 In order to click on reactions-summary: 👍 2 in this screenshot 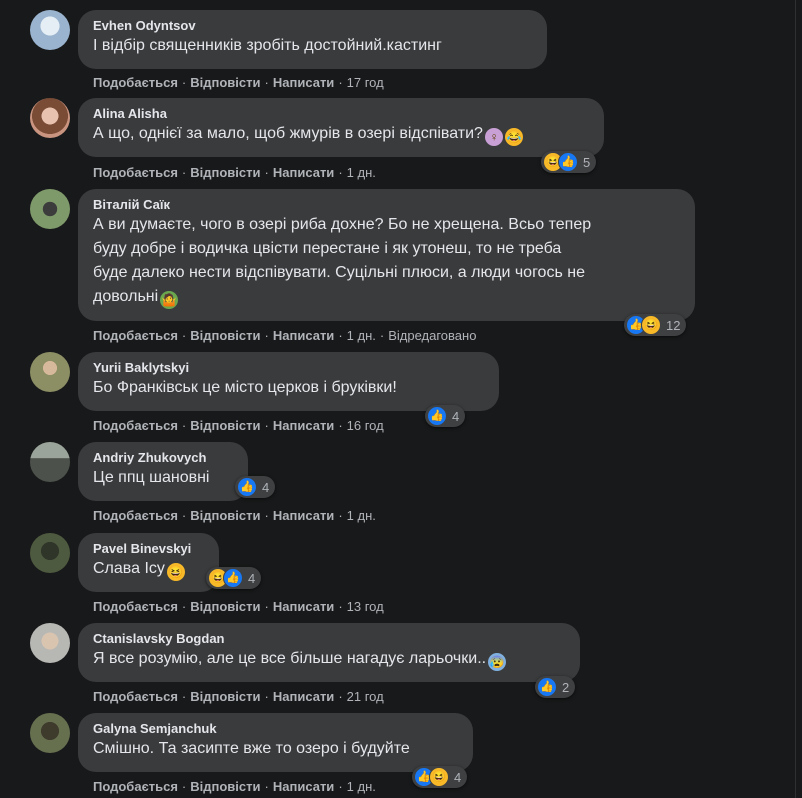, I will do `click(555, 687)`.